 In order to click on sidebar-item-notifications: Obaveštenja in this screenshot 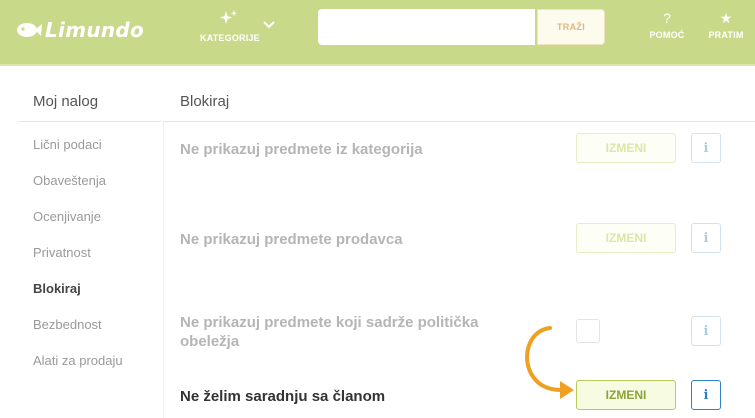, I will do `click(69, 180)`.